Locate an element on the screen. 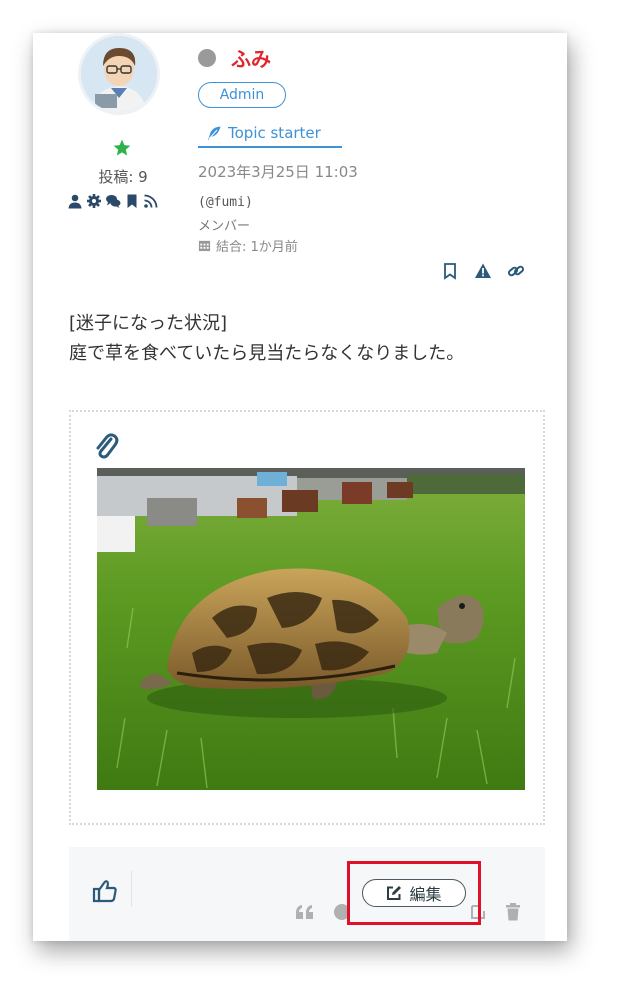 This screenshot has height=1007, width=632. highlight-box is located at coordinates (414, 893).